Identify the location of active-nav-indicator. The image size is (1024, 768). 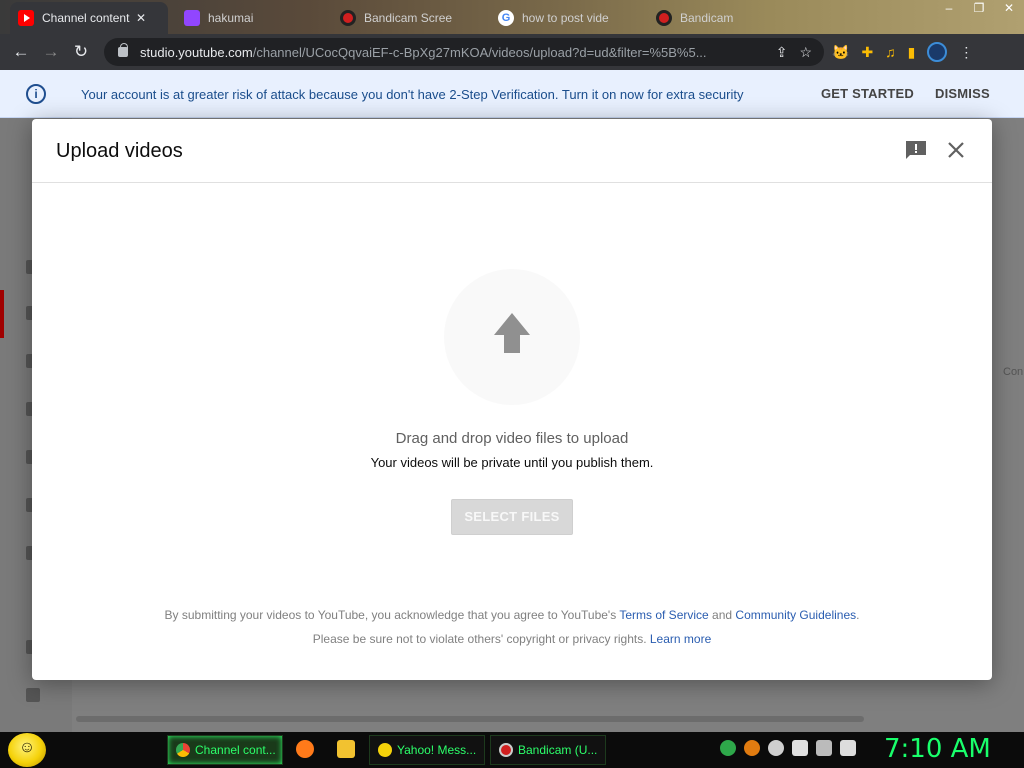
(2, 314).